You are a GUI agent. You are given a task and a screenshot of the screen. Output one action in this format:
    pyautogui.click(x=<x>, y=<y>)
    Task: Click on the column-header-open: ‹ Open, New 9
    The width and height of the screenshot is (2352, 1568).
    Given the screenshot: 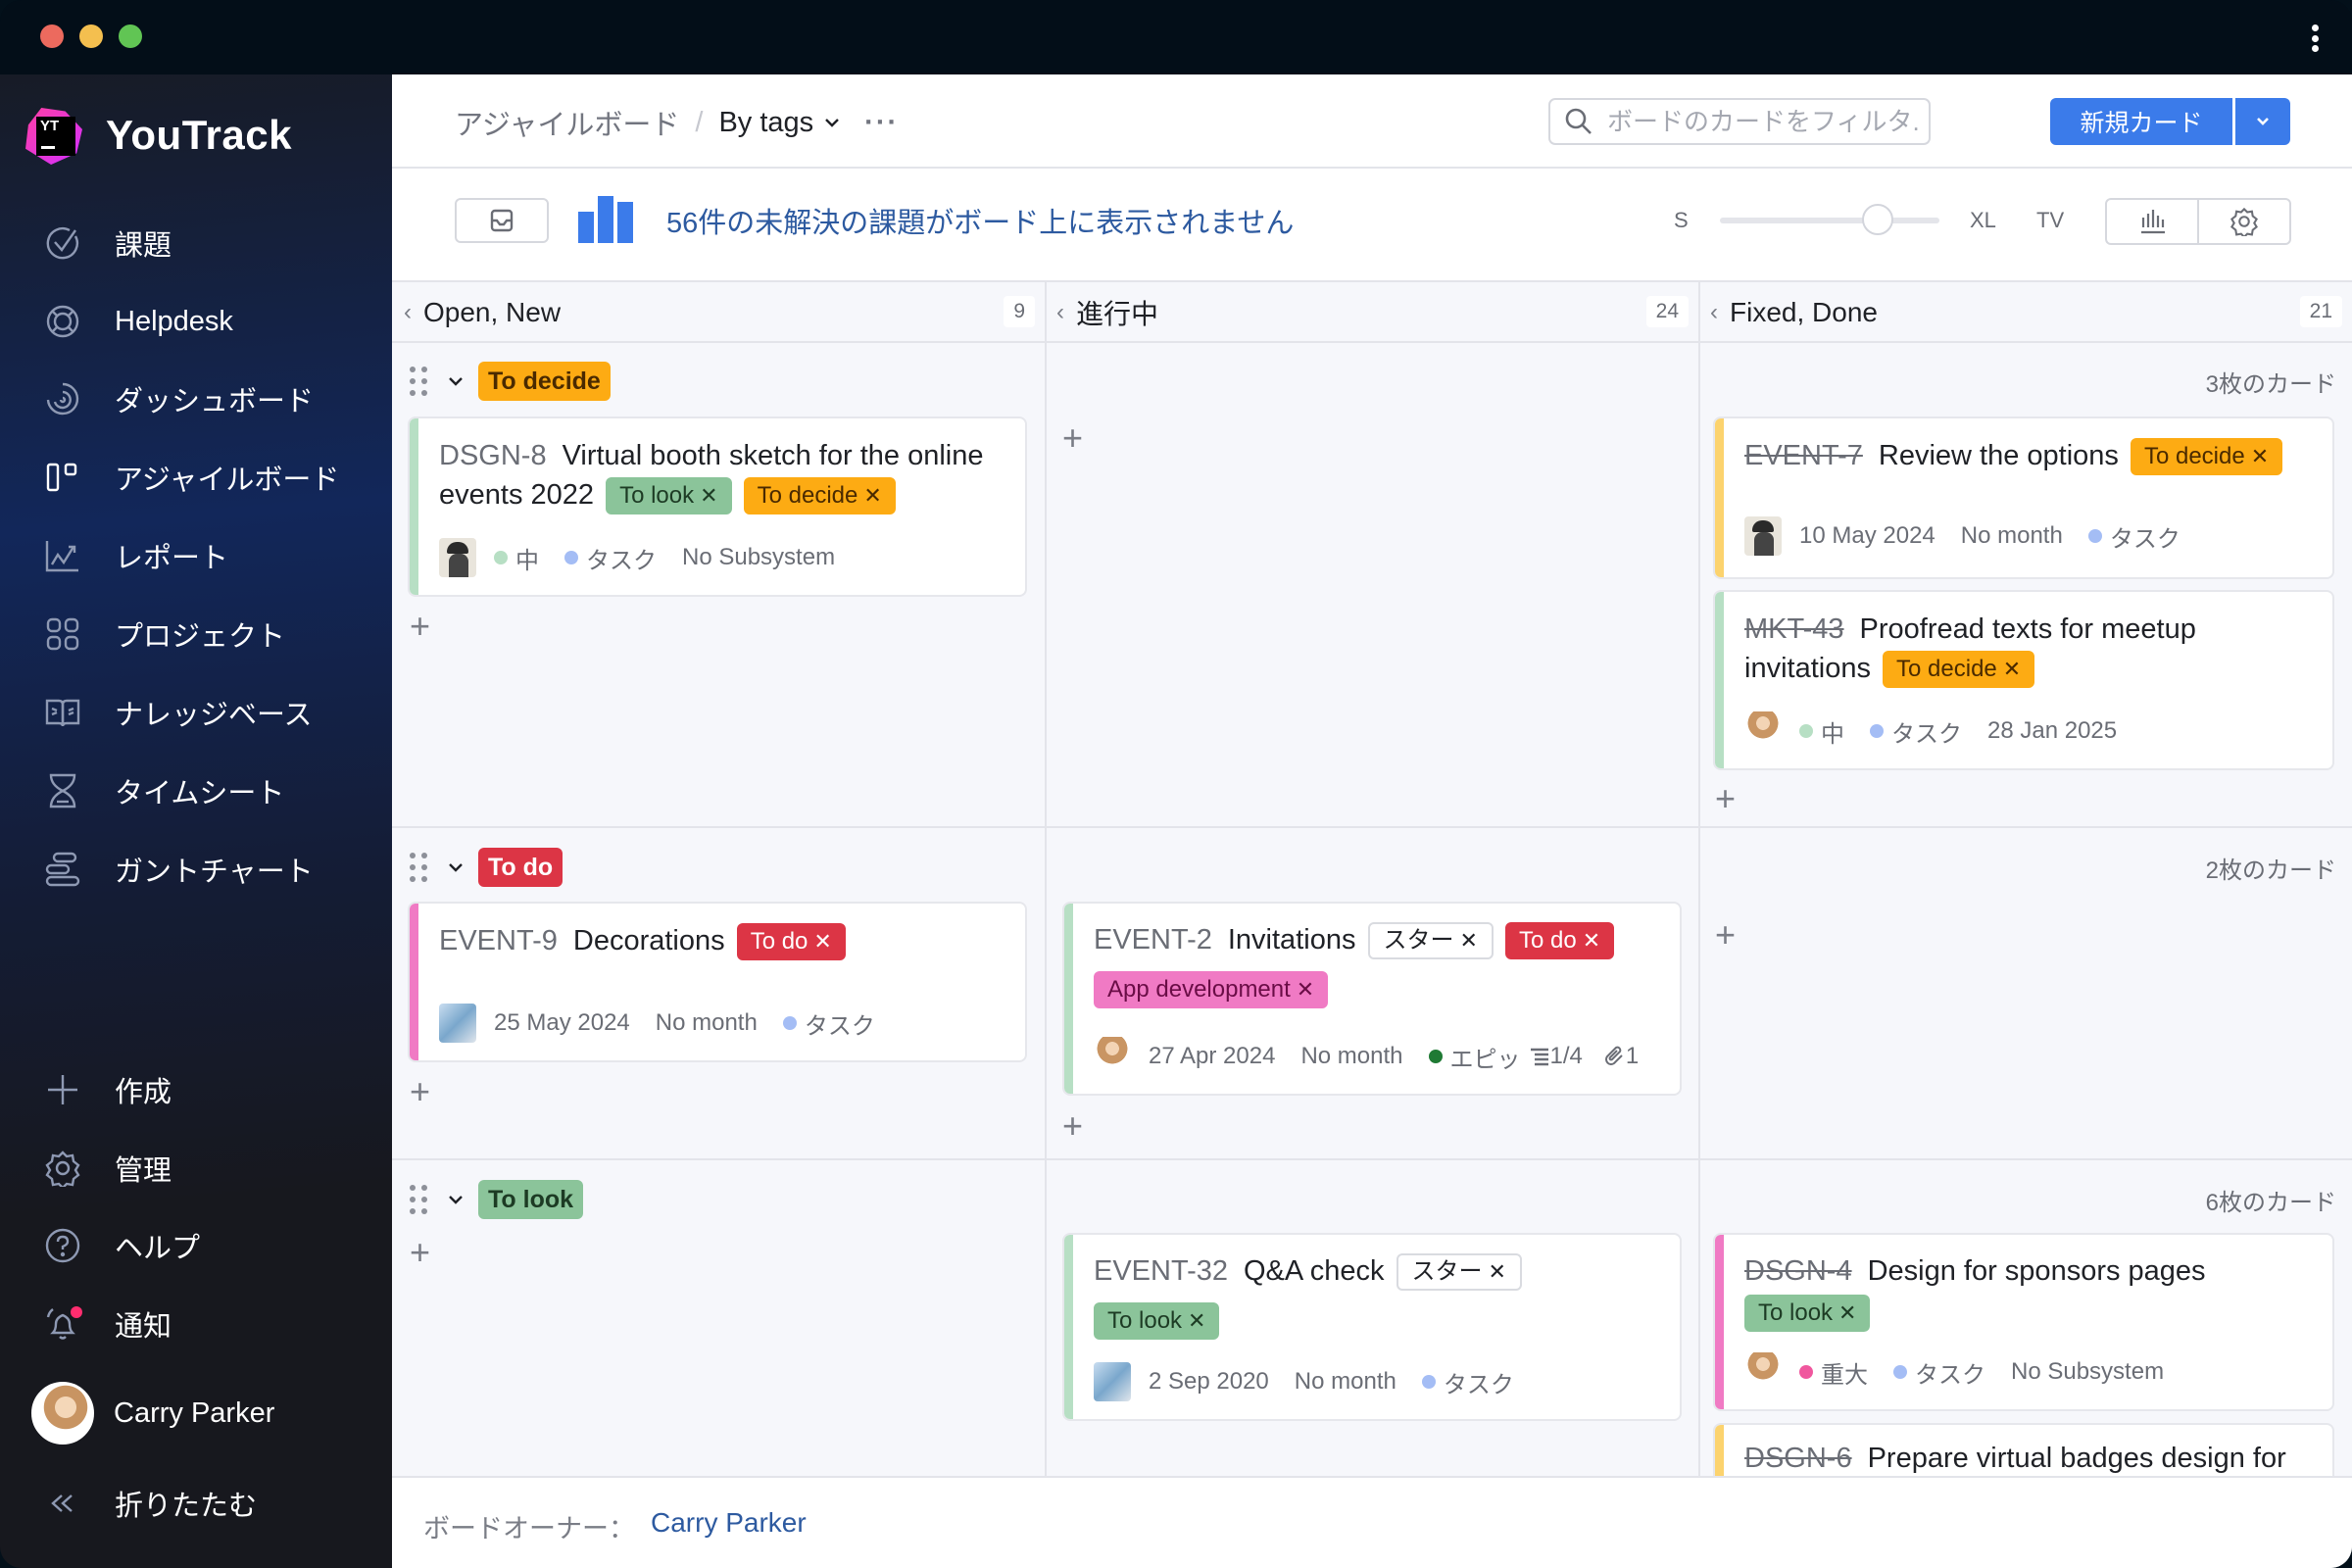 What is the action you would take?
    pyautogui.click(x=718, y=312)
    